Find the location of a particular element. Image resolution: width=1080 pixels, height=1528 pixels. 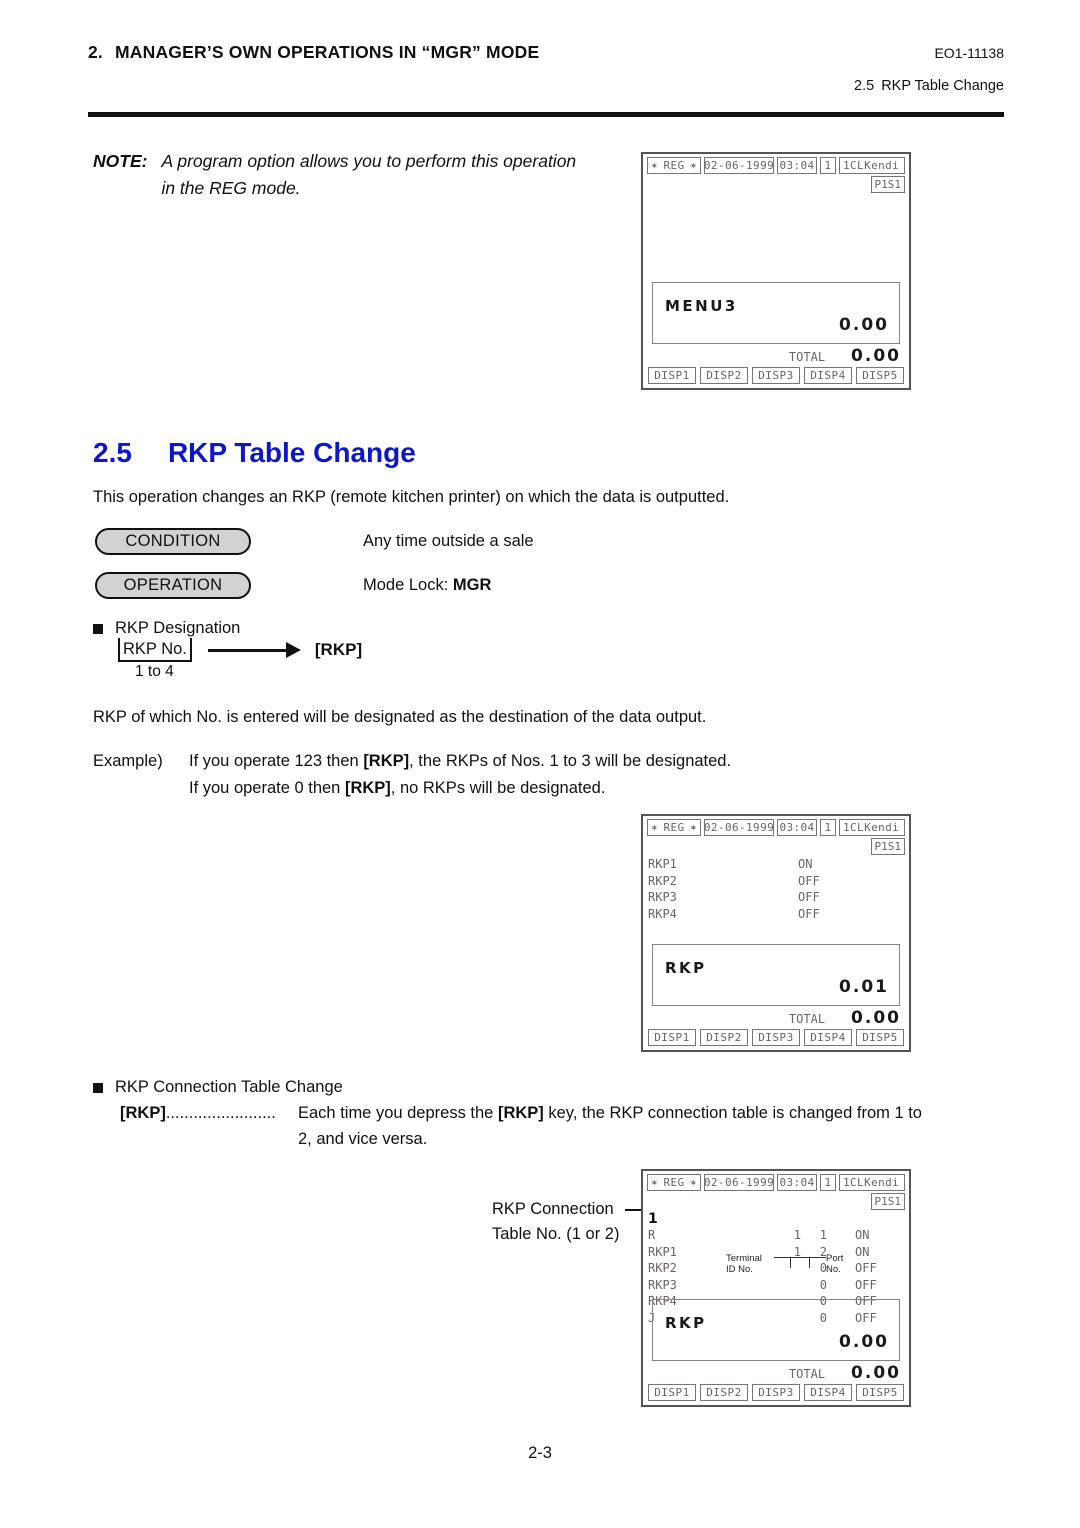

connection-table-no: 1 is located at coordinates (653, 1219).